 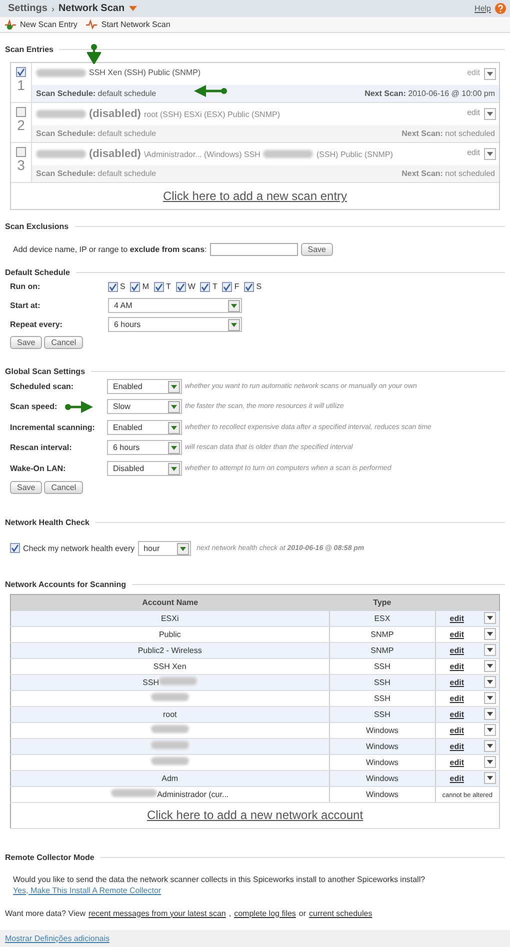 What do you see at coordinates (202, 154) in the screenshot?
I see `entry-description: \Administrador... (Windows) SSH` at bounding box center [202, 154].